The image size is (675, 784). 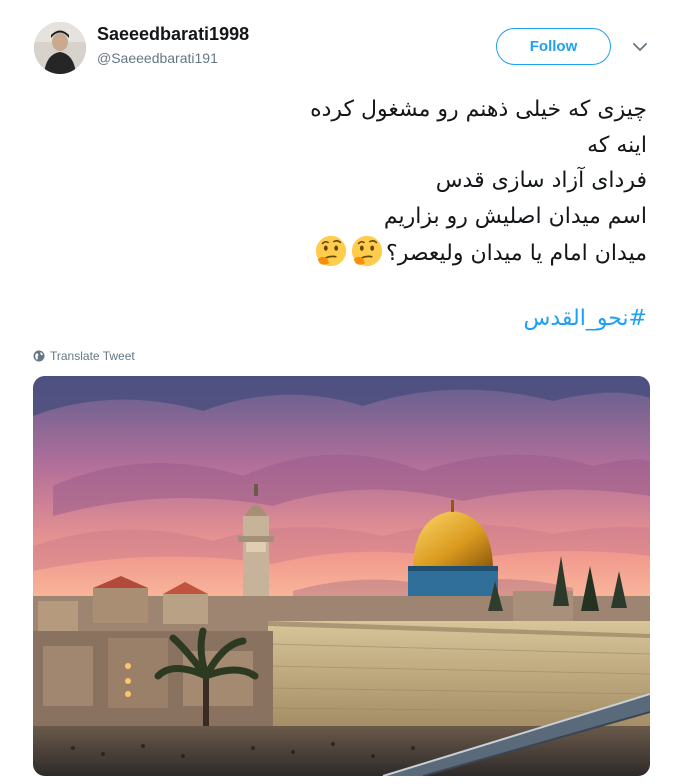 I want to click on tweet-line-last: میدان امام یا میدان ولیعصر؟, so click(x=347, y=253).